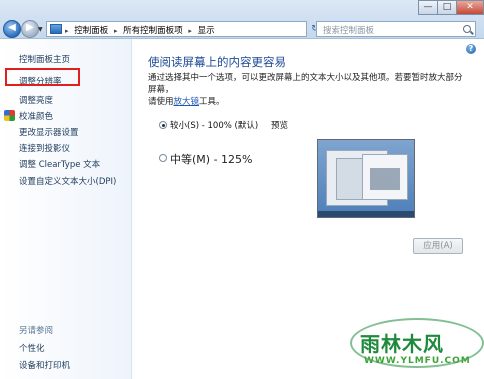  What do you see at coordinates (91, 31) in the screenshot?
I see `breadcrumb-item-control-panel: 控制面板` at bounding box center [91, 31].